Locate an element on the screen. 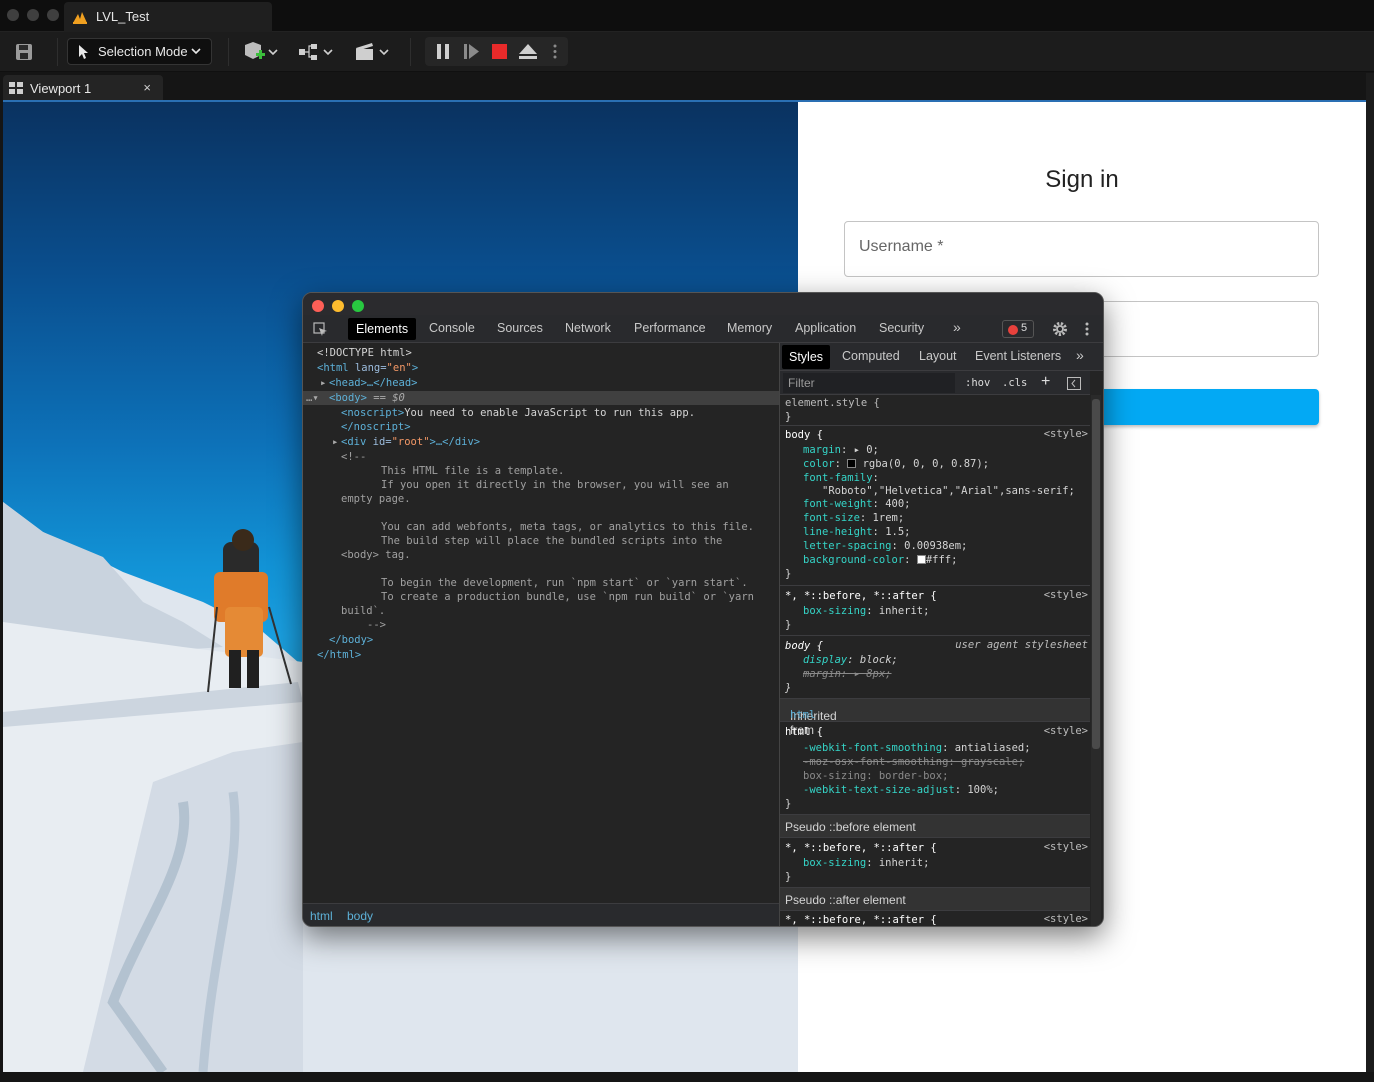 The width and height of the screenshot is (1374, 1082). dom-comment: <!-- is located at coordinates (353, 457).